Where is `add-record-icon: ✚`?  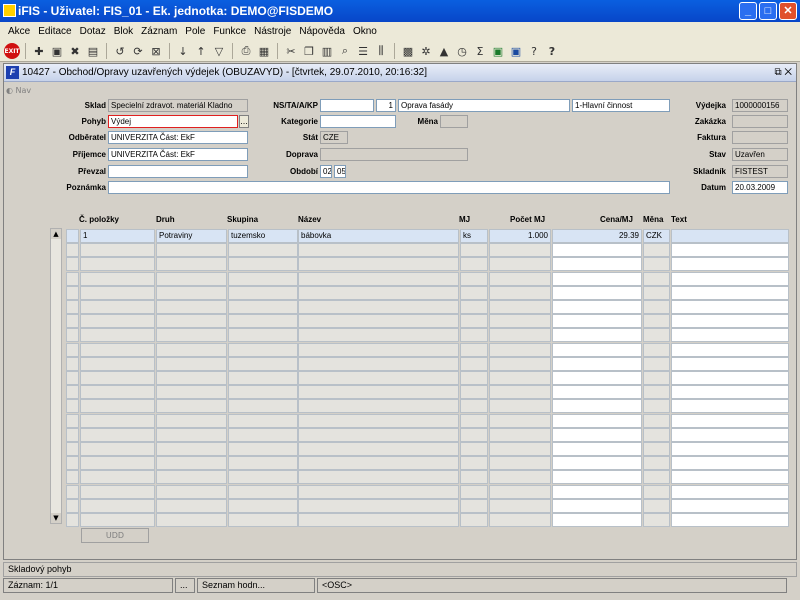 add-record-icon: ✚ is located at coordinates (39, 51).